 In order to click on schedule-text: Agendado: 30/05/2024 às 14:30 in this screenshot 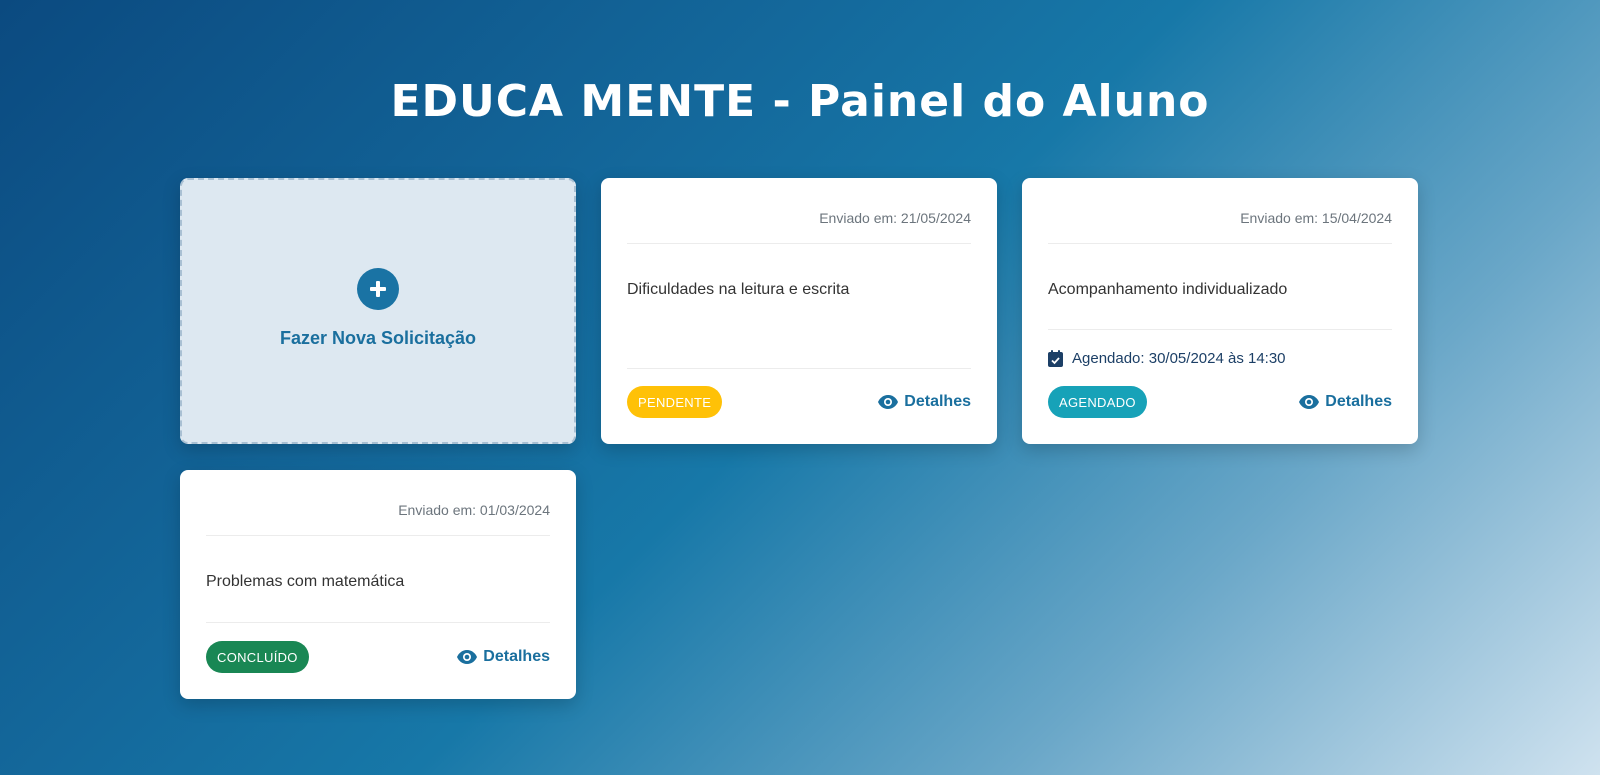, I will do `click(1179, 358)`.